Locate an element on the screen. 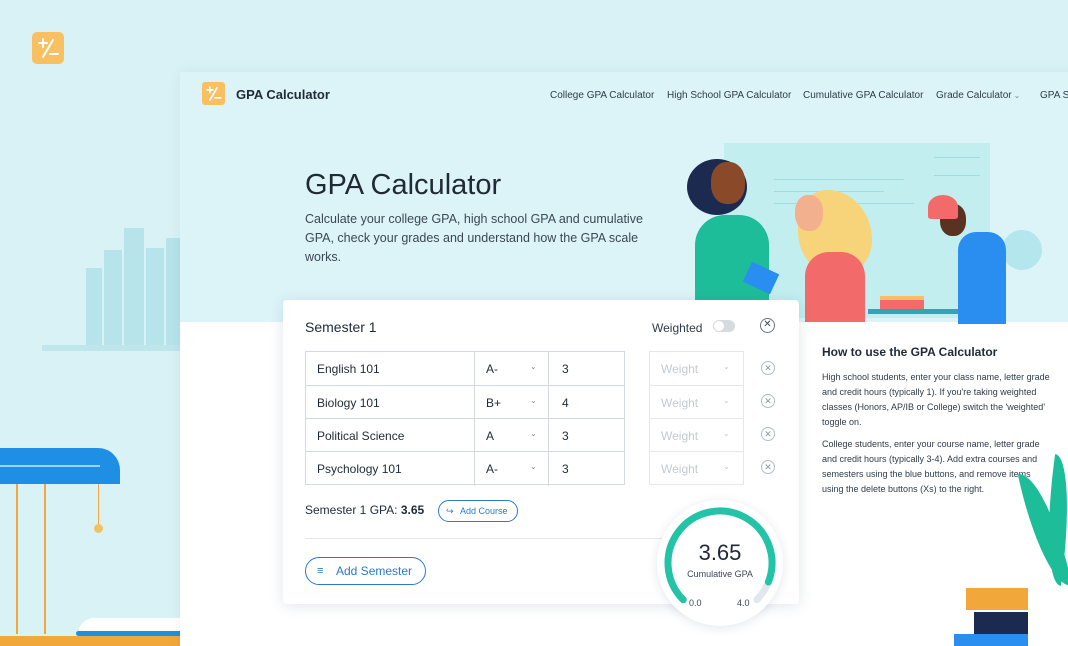 This screenshot has height=646, width=1068. table-row: Psychology 101 A- ⌄ 3 is located at coordinates (465, 467).